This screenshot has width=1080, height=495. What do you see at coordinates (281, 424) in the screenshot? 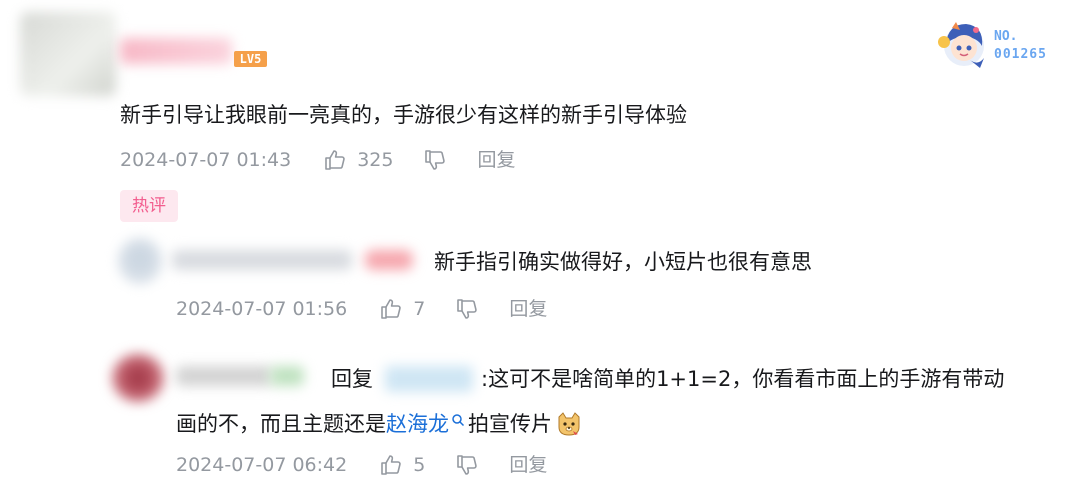
I see `reply-text-part: 画的不，而且主题还是` at bounding box center [281, 424].